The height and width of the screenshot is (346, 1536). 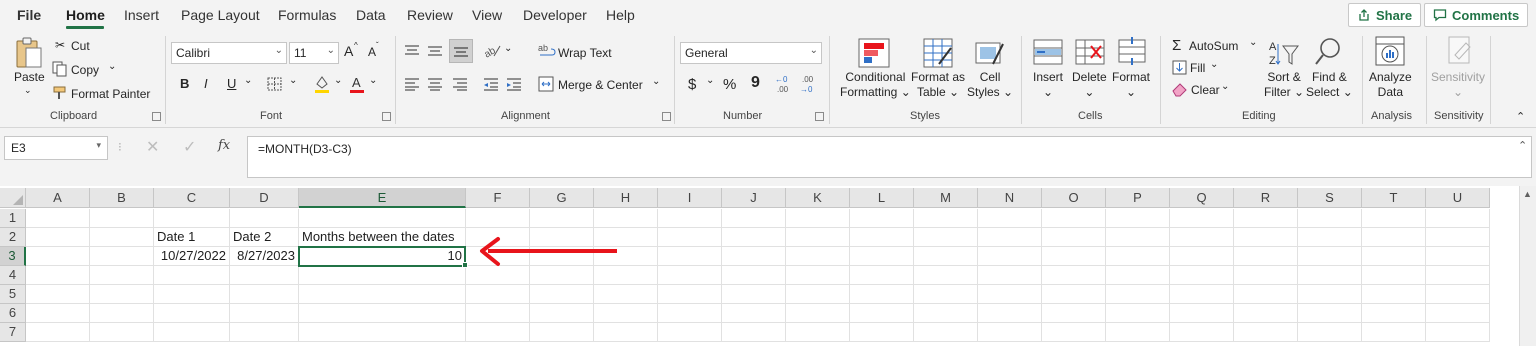 What do you see at coordinates (80, 46) in the screenshot?
I see `cut-button: Cut` at bounding box center [80, 46].